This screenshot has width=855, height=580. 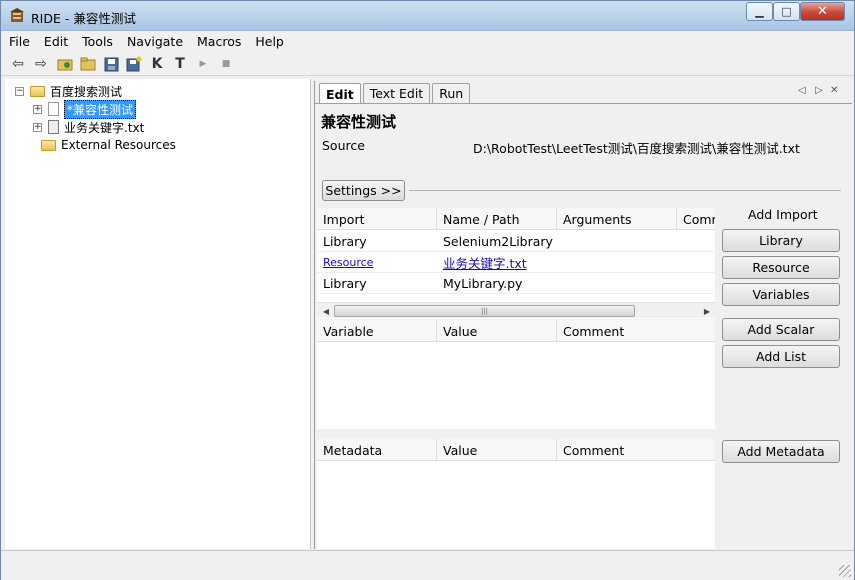 I want to click on external-folder-icon, so click(x=48, y=145).